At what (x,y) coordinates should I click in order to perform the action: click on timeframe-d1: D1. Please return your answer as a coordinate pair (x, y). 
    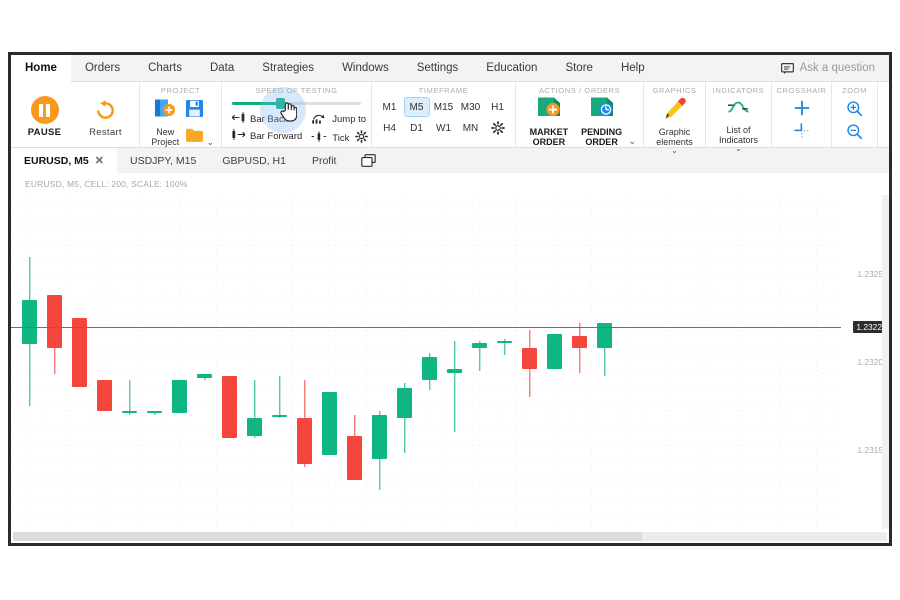
    Looking at the image, I should click on (417, 128).